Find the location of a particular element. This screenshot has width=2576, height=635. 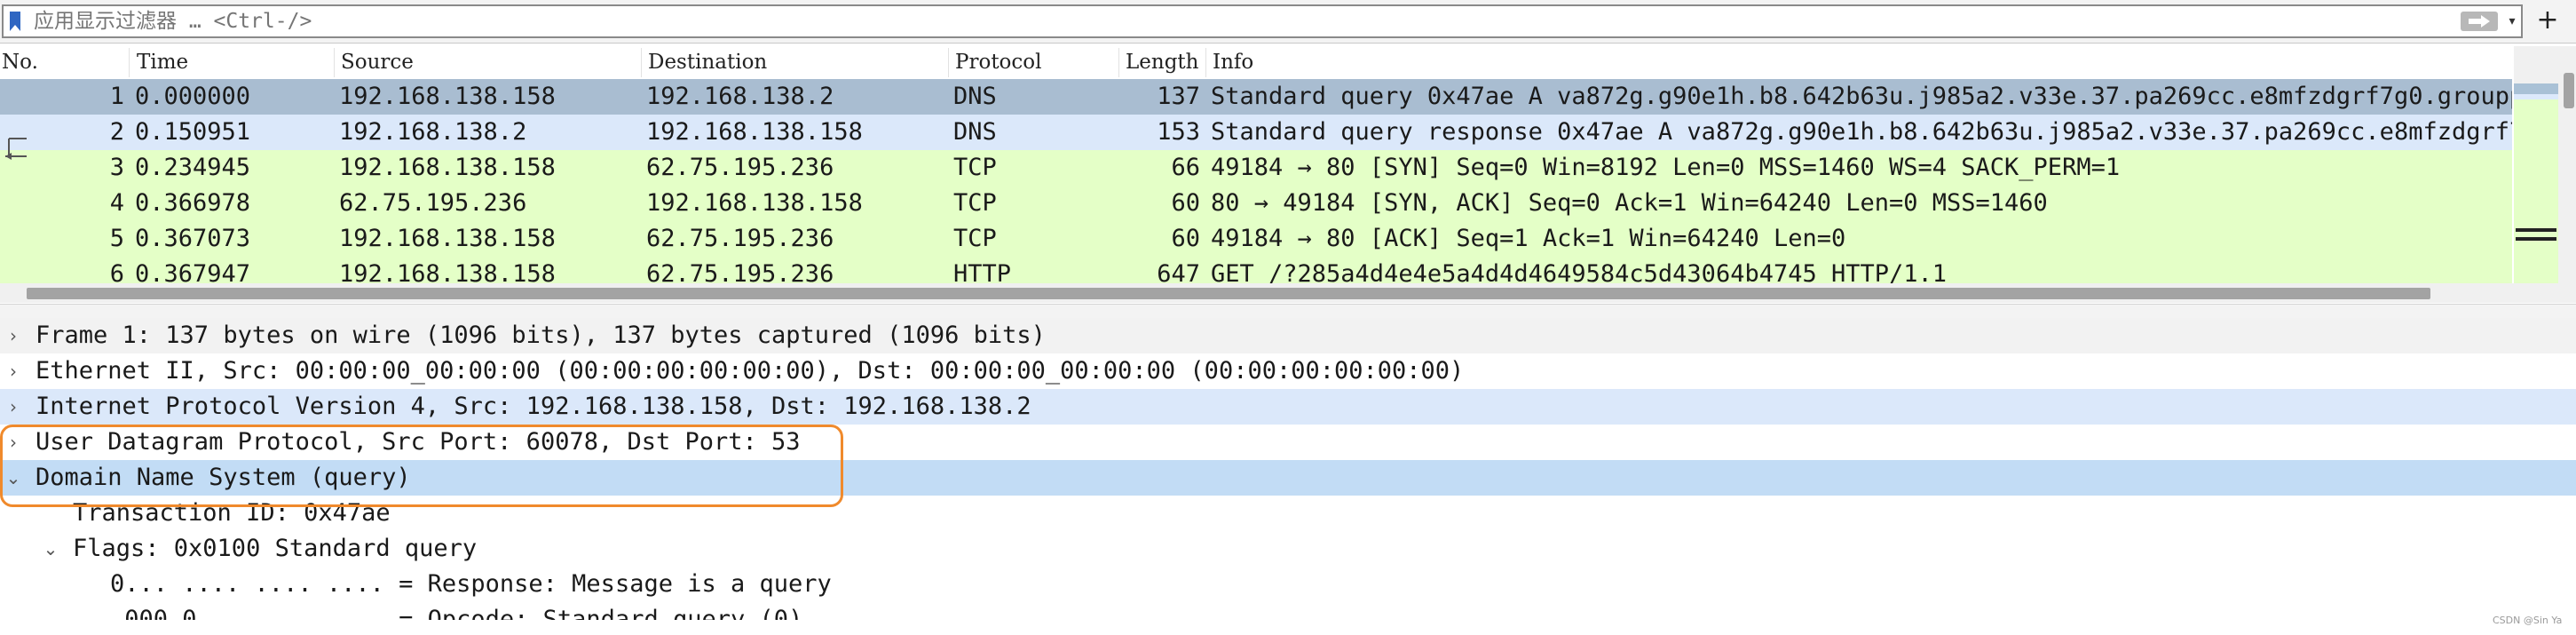

column-header-source: Source is located at coordinates (377, 62).